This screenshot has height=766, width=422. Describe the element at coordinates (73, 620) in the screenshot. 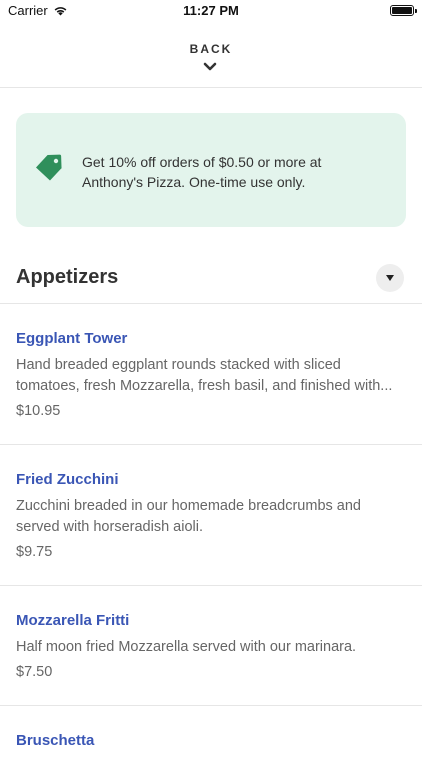

I see `item-name: Mozzarella Fritti` at that location.